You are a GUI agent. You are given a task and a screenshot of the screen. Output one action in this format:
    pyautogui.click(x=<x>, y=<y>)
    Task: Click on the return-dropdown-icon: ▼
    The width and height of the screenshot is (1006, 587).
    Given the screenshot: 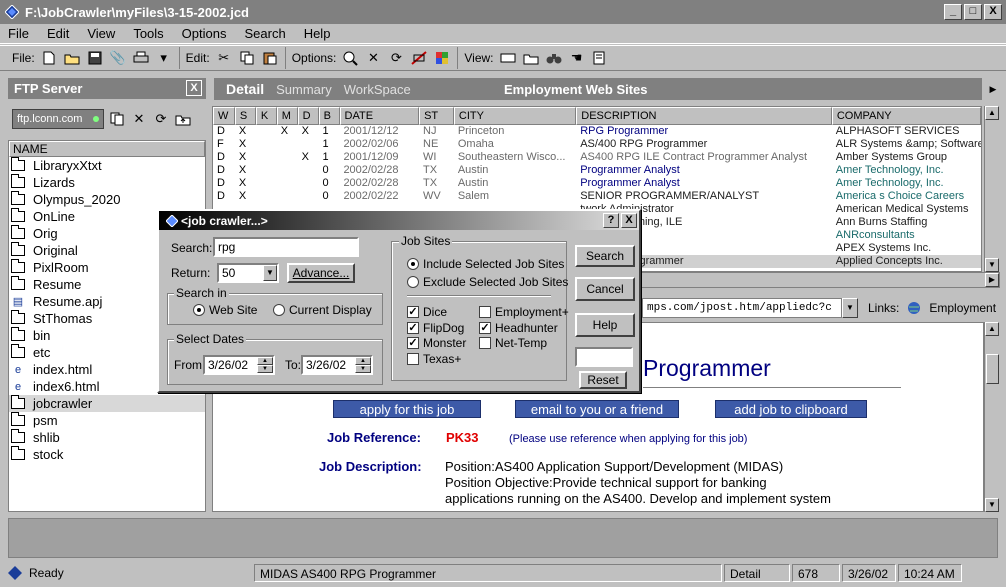 What is the action you would take?
    pyautogui.click(x=270, y=273)
    